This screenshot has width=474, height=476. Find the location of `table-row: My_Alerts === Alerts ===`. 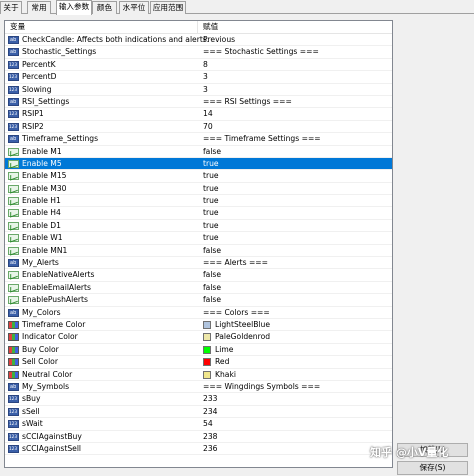

table-row: My_Alerts === Alerts === is located at coordinates (198, 263).